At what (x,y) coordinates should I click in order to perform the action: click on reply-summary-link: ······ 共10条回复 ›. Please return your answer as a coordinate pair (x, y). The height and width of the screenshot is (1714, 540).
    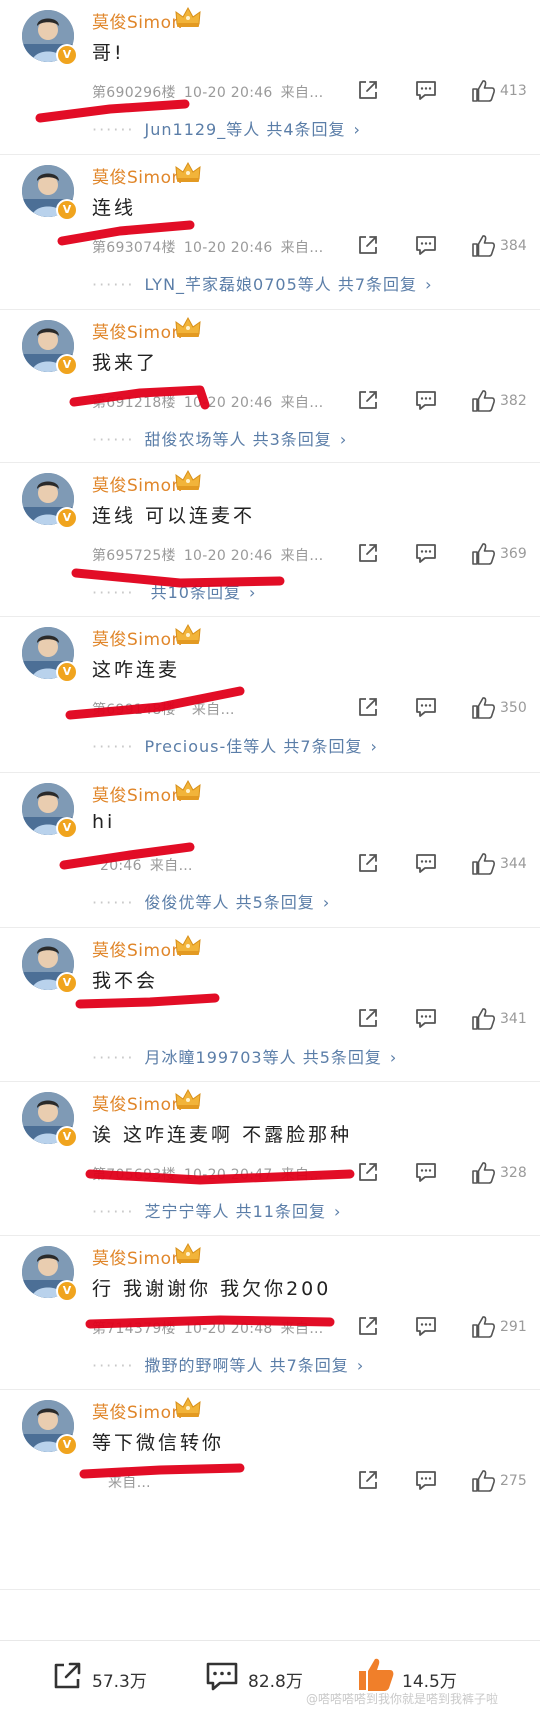
    Looking at the image, I should click on (174, 591).